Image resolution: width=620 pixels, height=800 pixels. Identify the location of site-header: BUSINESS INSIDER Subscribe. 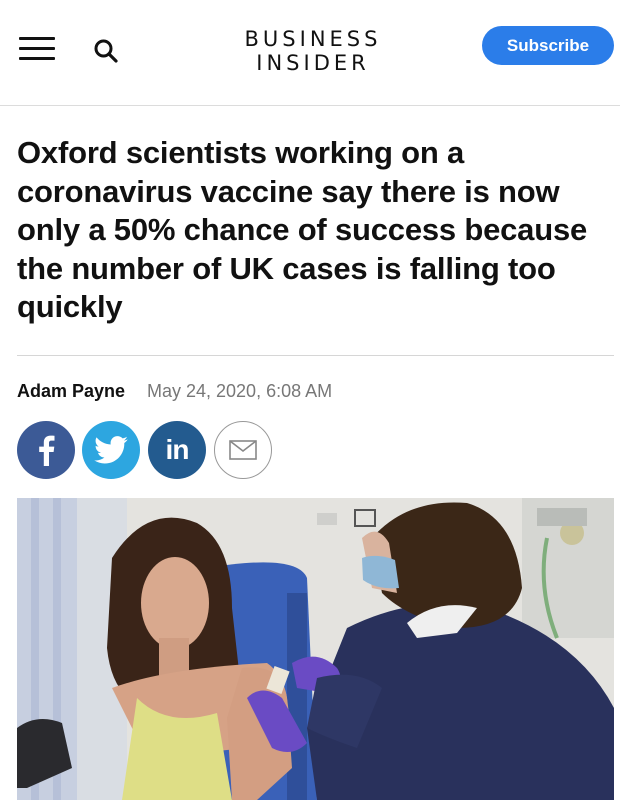
(310, 53).